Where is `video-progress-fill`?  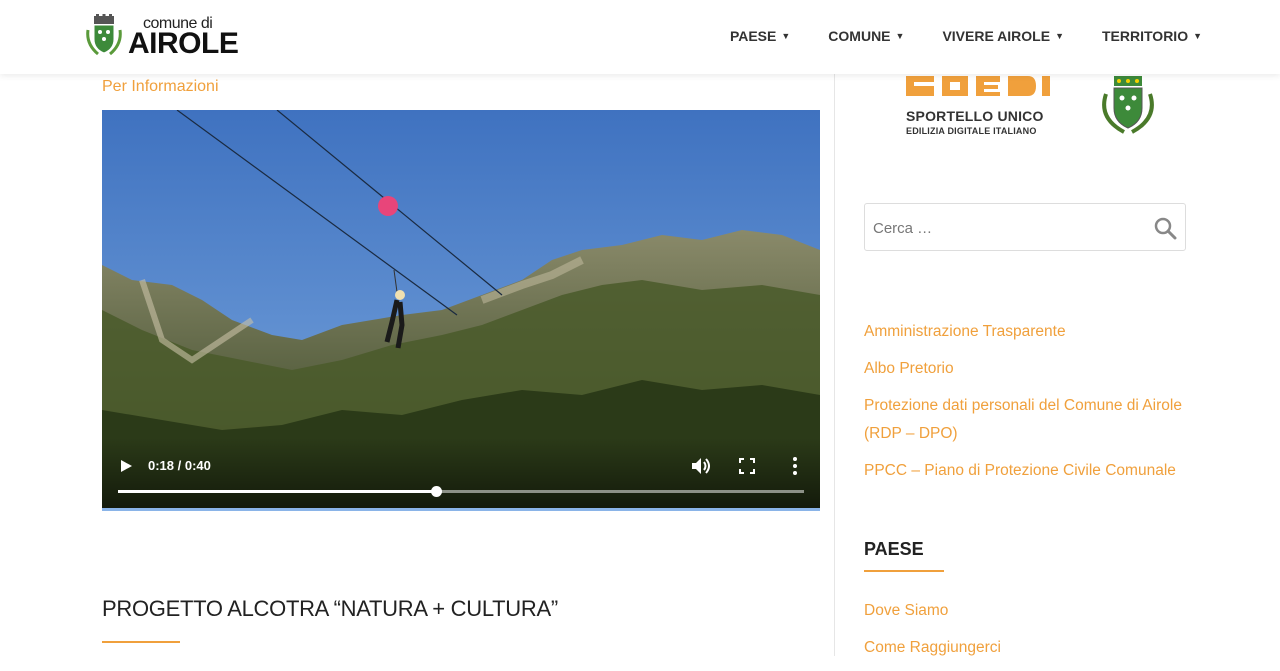
video-progress-fill is located at coordinates (277, 491).